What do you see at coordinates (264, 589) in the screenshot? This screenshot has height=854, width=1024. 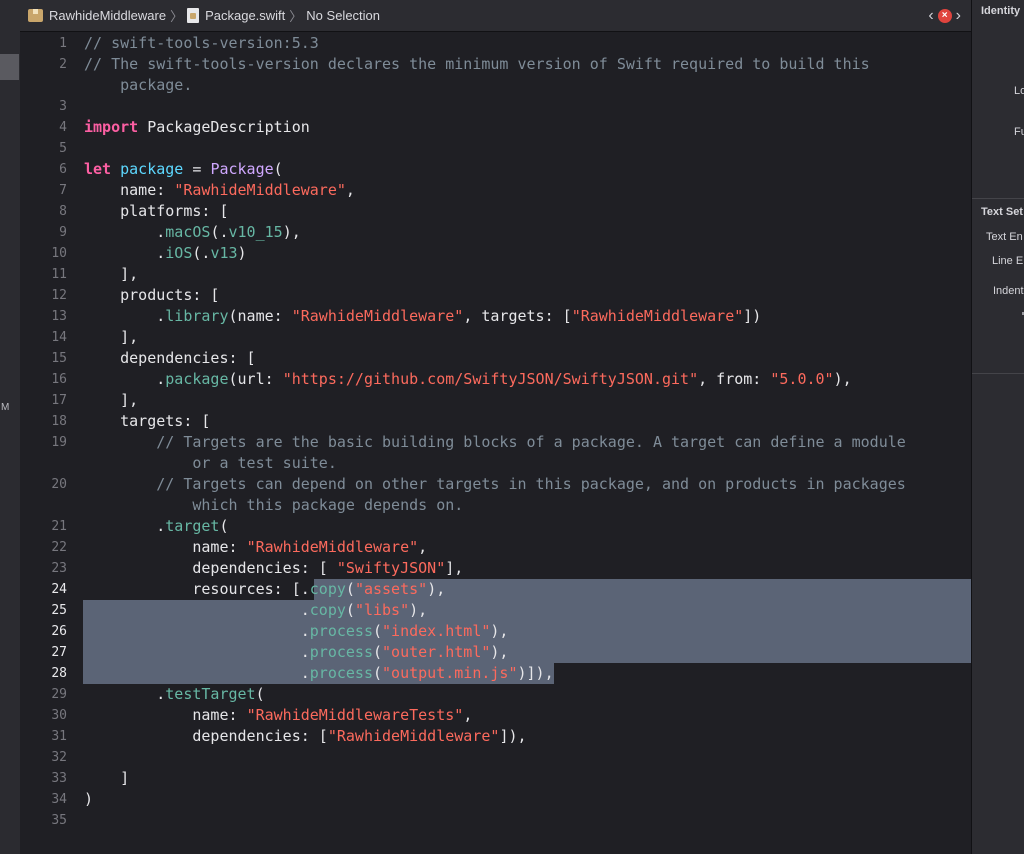 I see `code-text: resources: [.copy("assets"),` at bounding box center [264, 589].